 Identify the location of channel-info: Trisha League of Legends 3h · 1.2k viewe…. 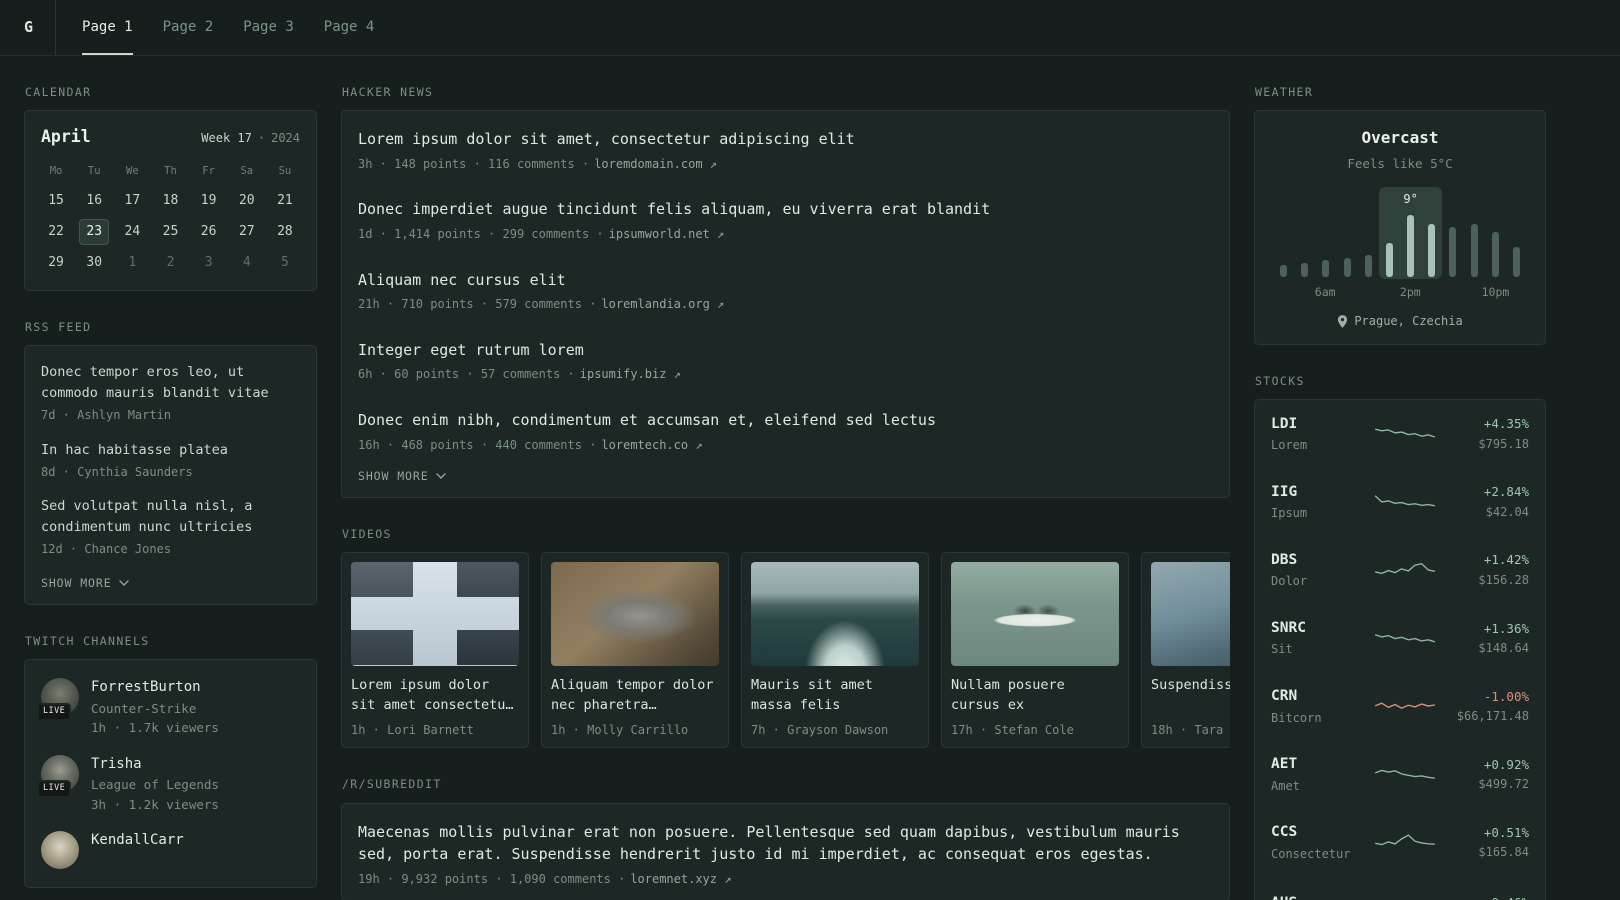
(155, 784).